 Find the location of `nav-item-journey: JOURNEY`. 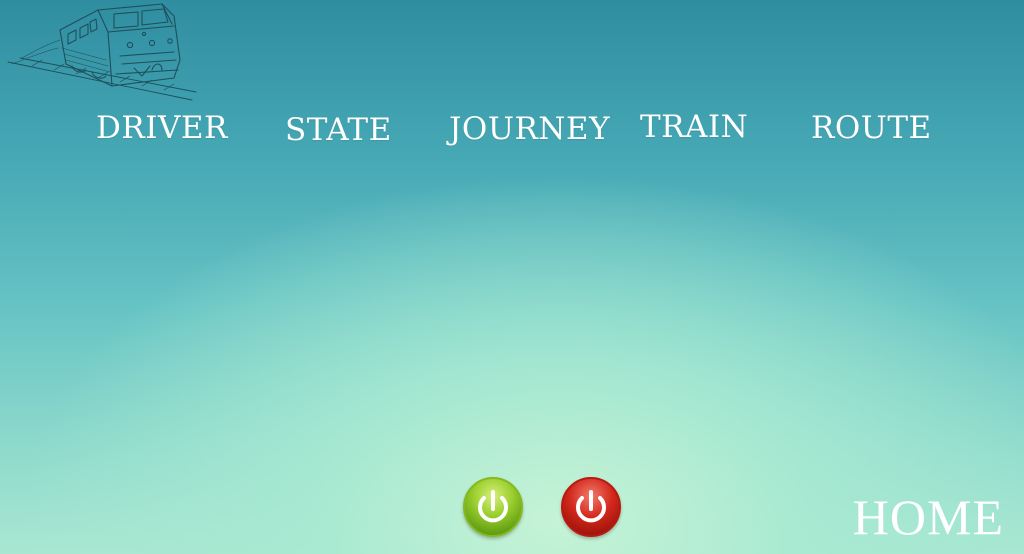

nav-item-journey: JOURNEY is located at coordinates (529, 129).